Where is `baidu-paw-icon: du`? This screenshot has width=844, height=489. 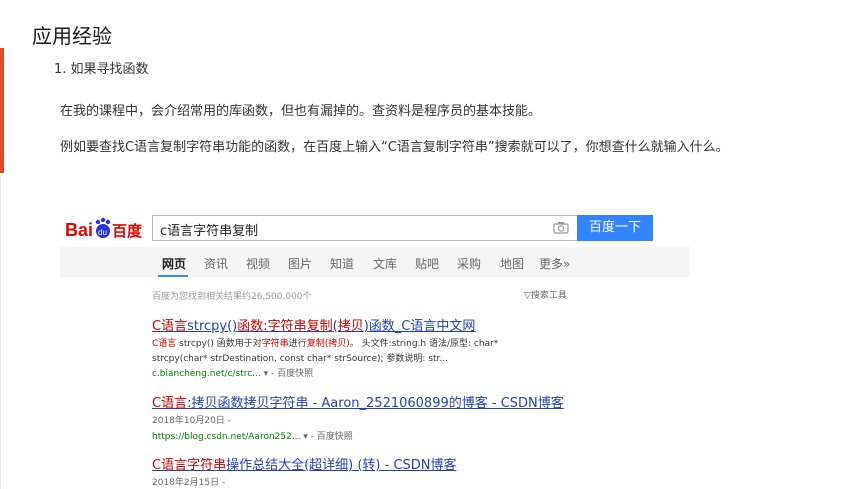 baidu-paw-icon: du is located at coordinates (103, 227).